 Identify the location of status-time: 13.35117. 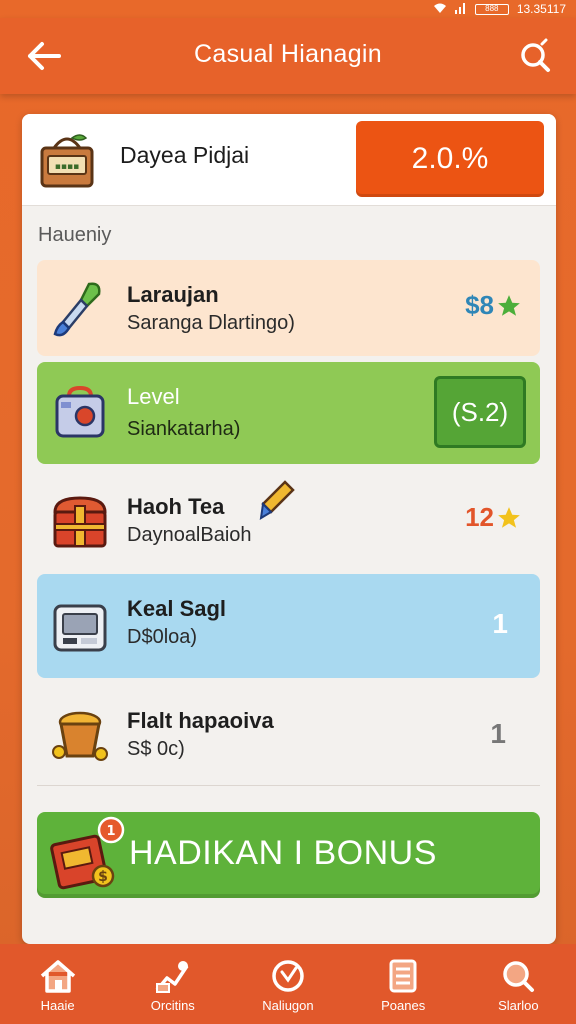
(541, 9).